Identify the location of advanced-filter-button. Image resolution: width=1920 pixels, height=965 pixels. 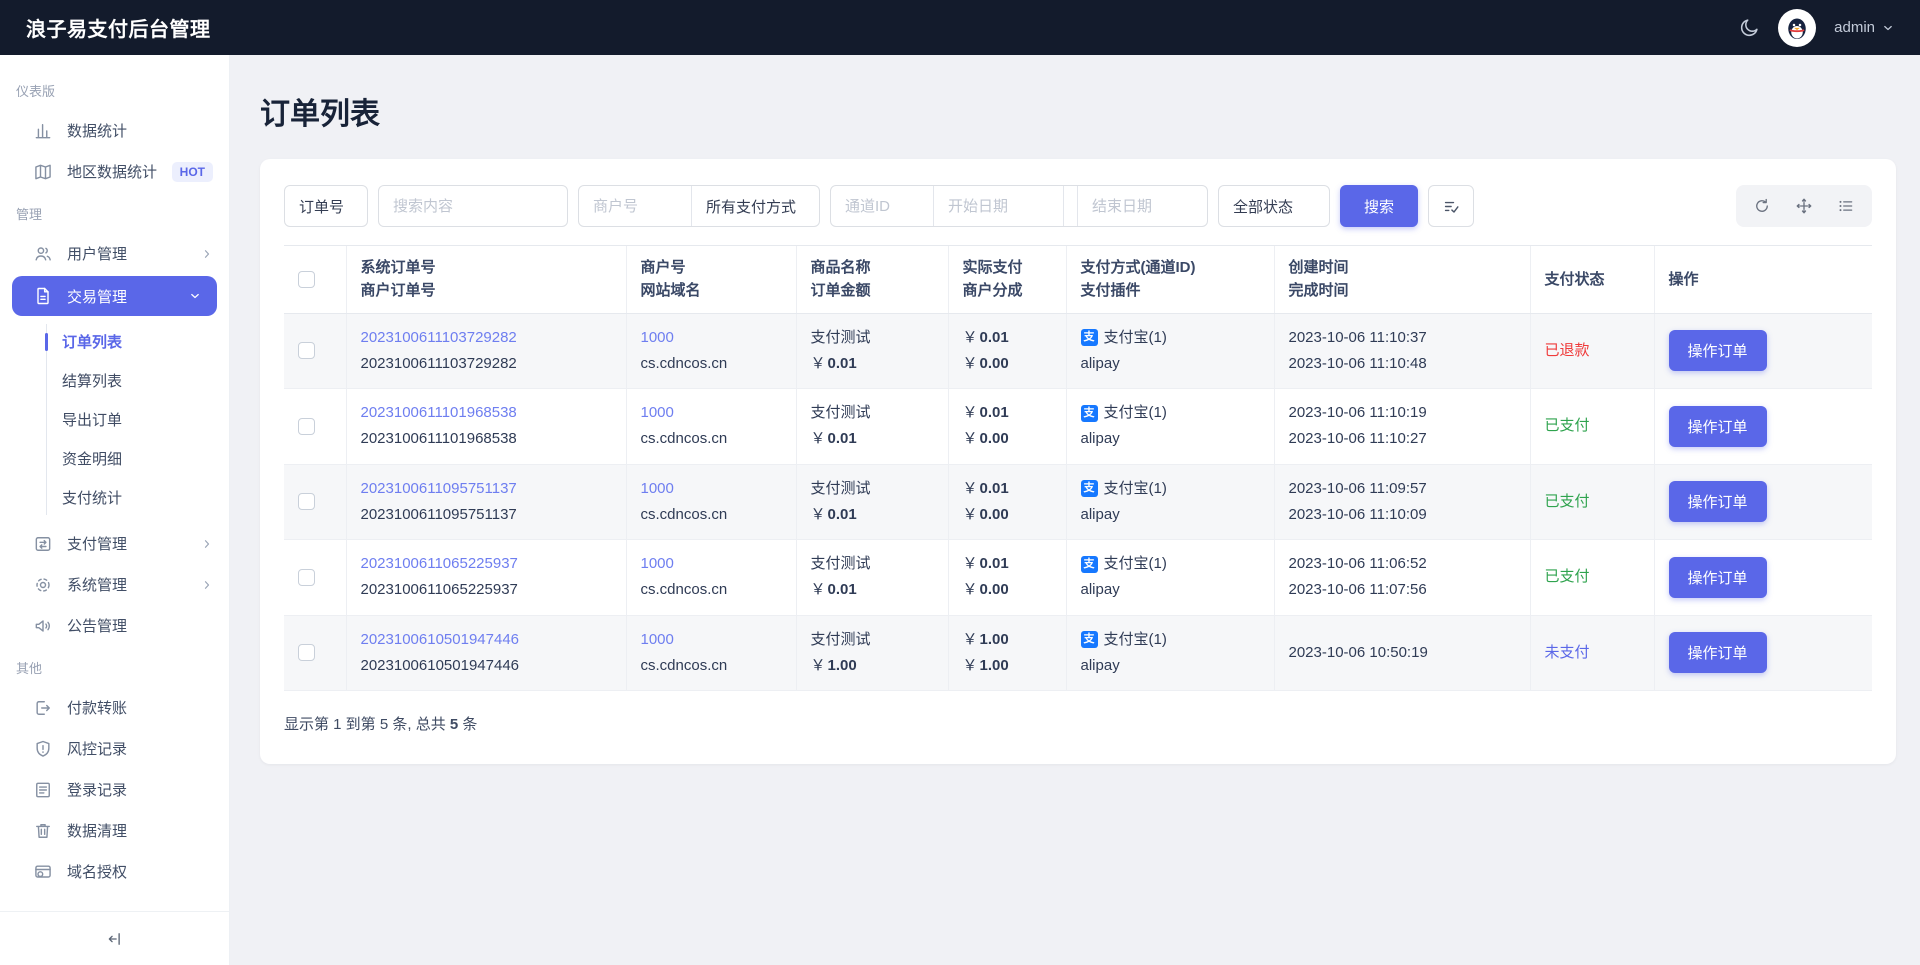
(1451, 206).